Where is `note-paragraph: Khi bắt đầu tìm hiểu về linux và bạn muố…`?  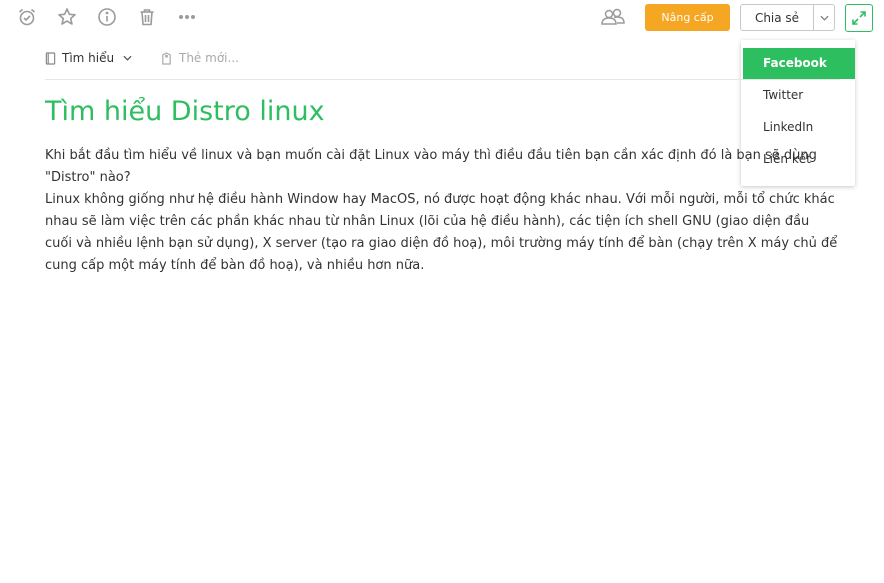 note-paragraph: Khi bắt đầu tìm hiểu về linux và bạn muố… is located at coordinates (431, 166).